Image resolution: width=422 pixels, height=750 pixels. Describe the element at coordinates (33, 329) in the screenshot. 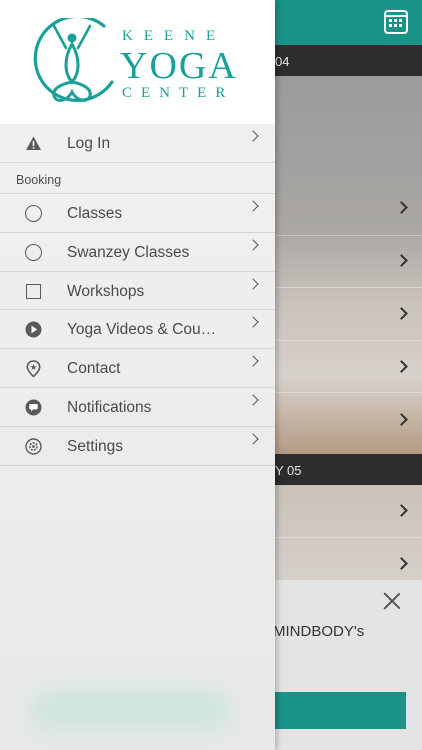

I see `play-icon` at that location.